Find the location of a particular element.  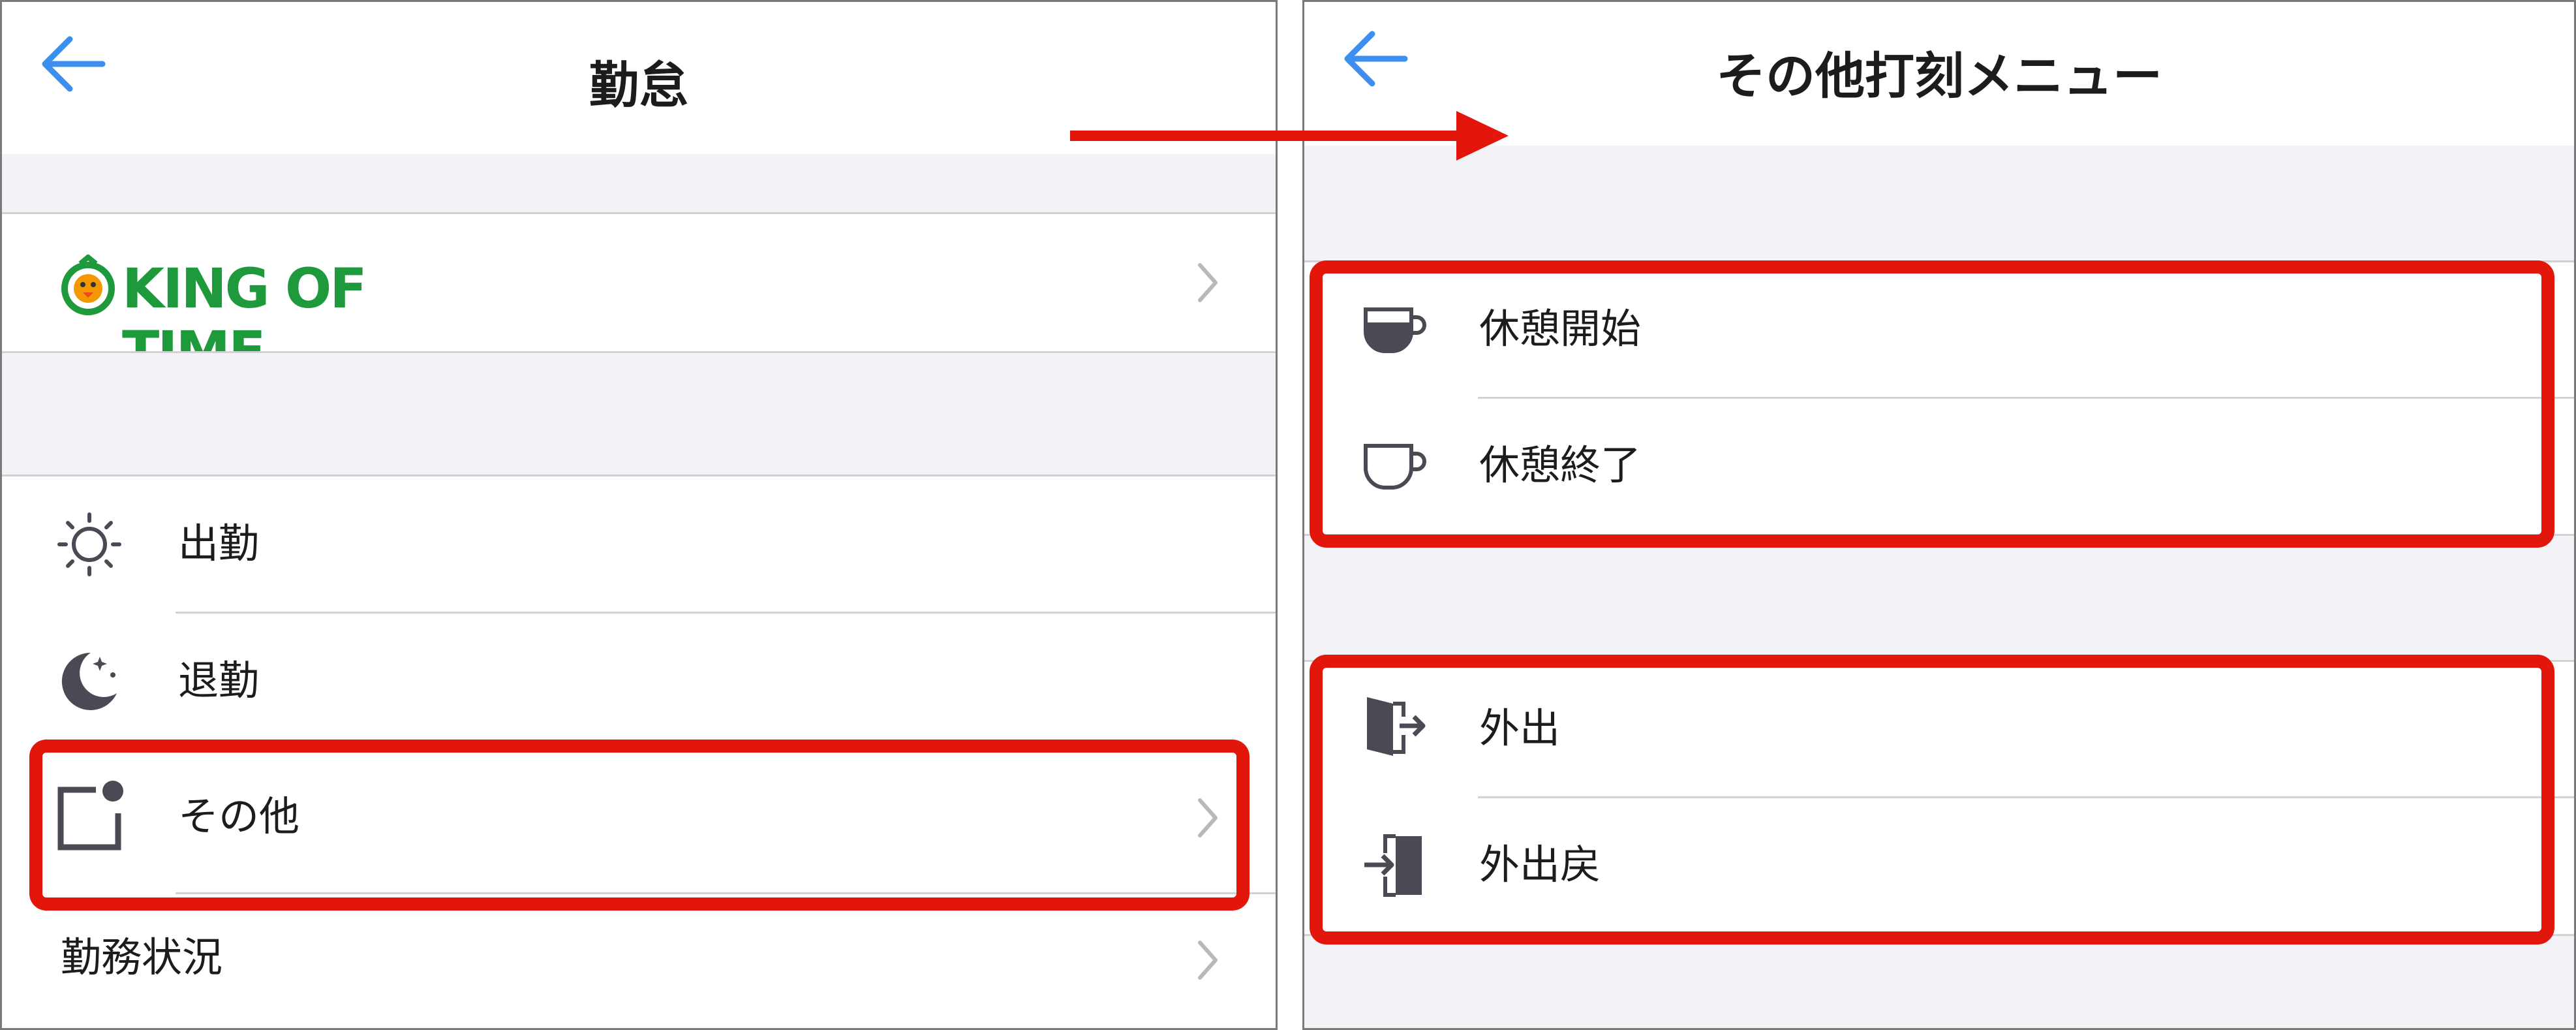

bird-mascot-icon is located at coordinates (88, 285).